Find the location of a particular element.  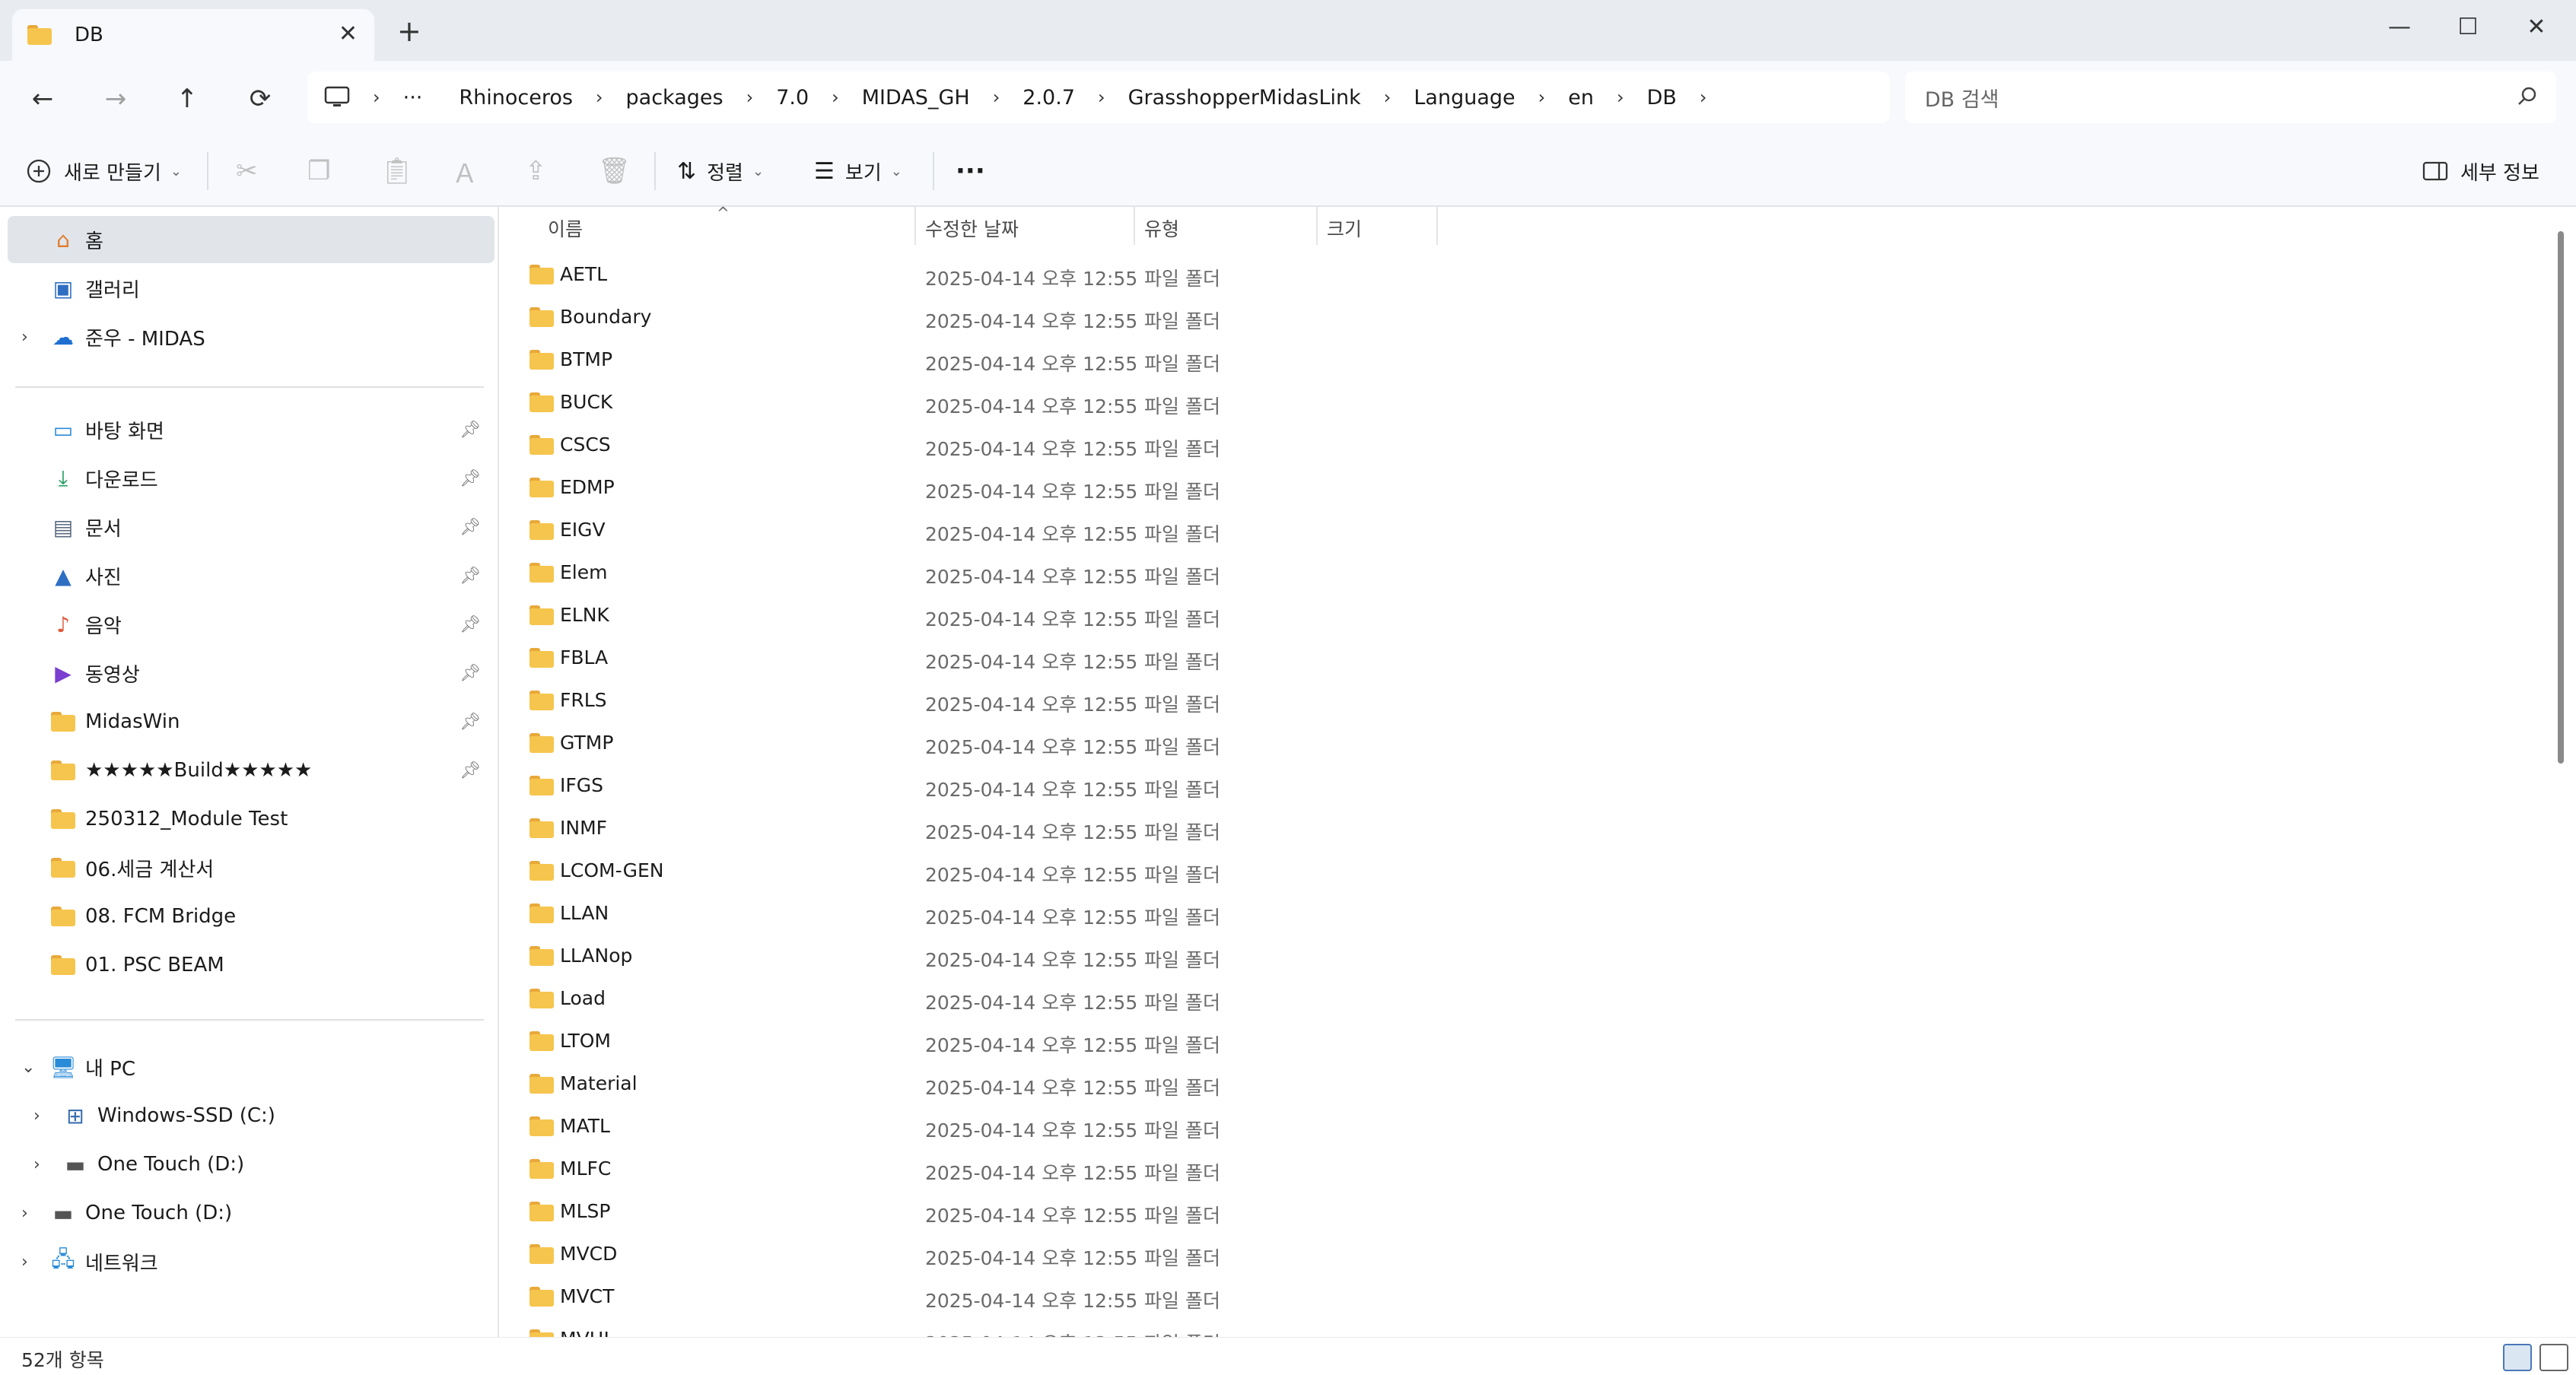

sidebar-item-recent: 08. FCM Bridge is located at coordinates (251, 916).